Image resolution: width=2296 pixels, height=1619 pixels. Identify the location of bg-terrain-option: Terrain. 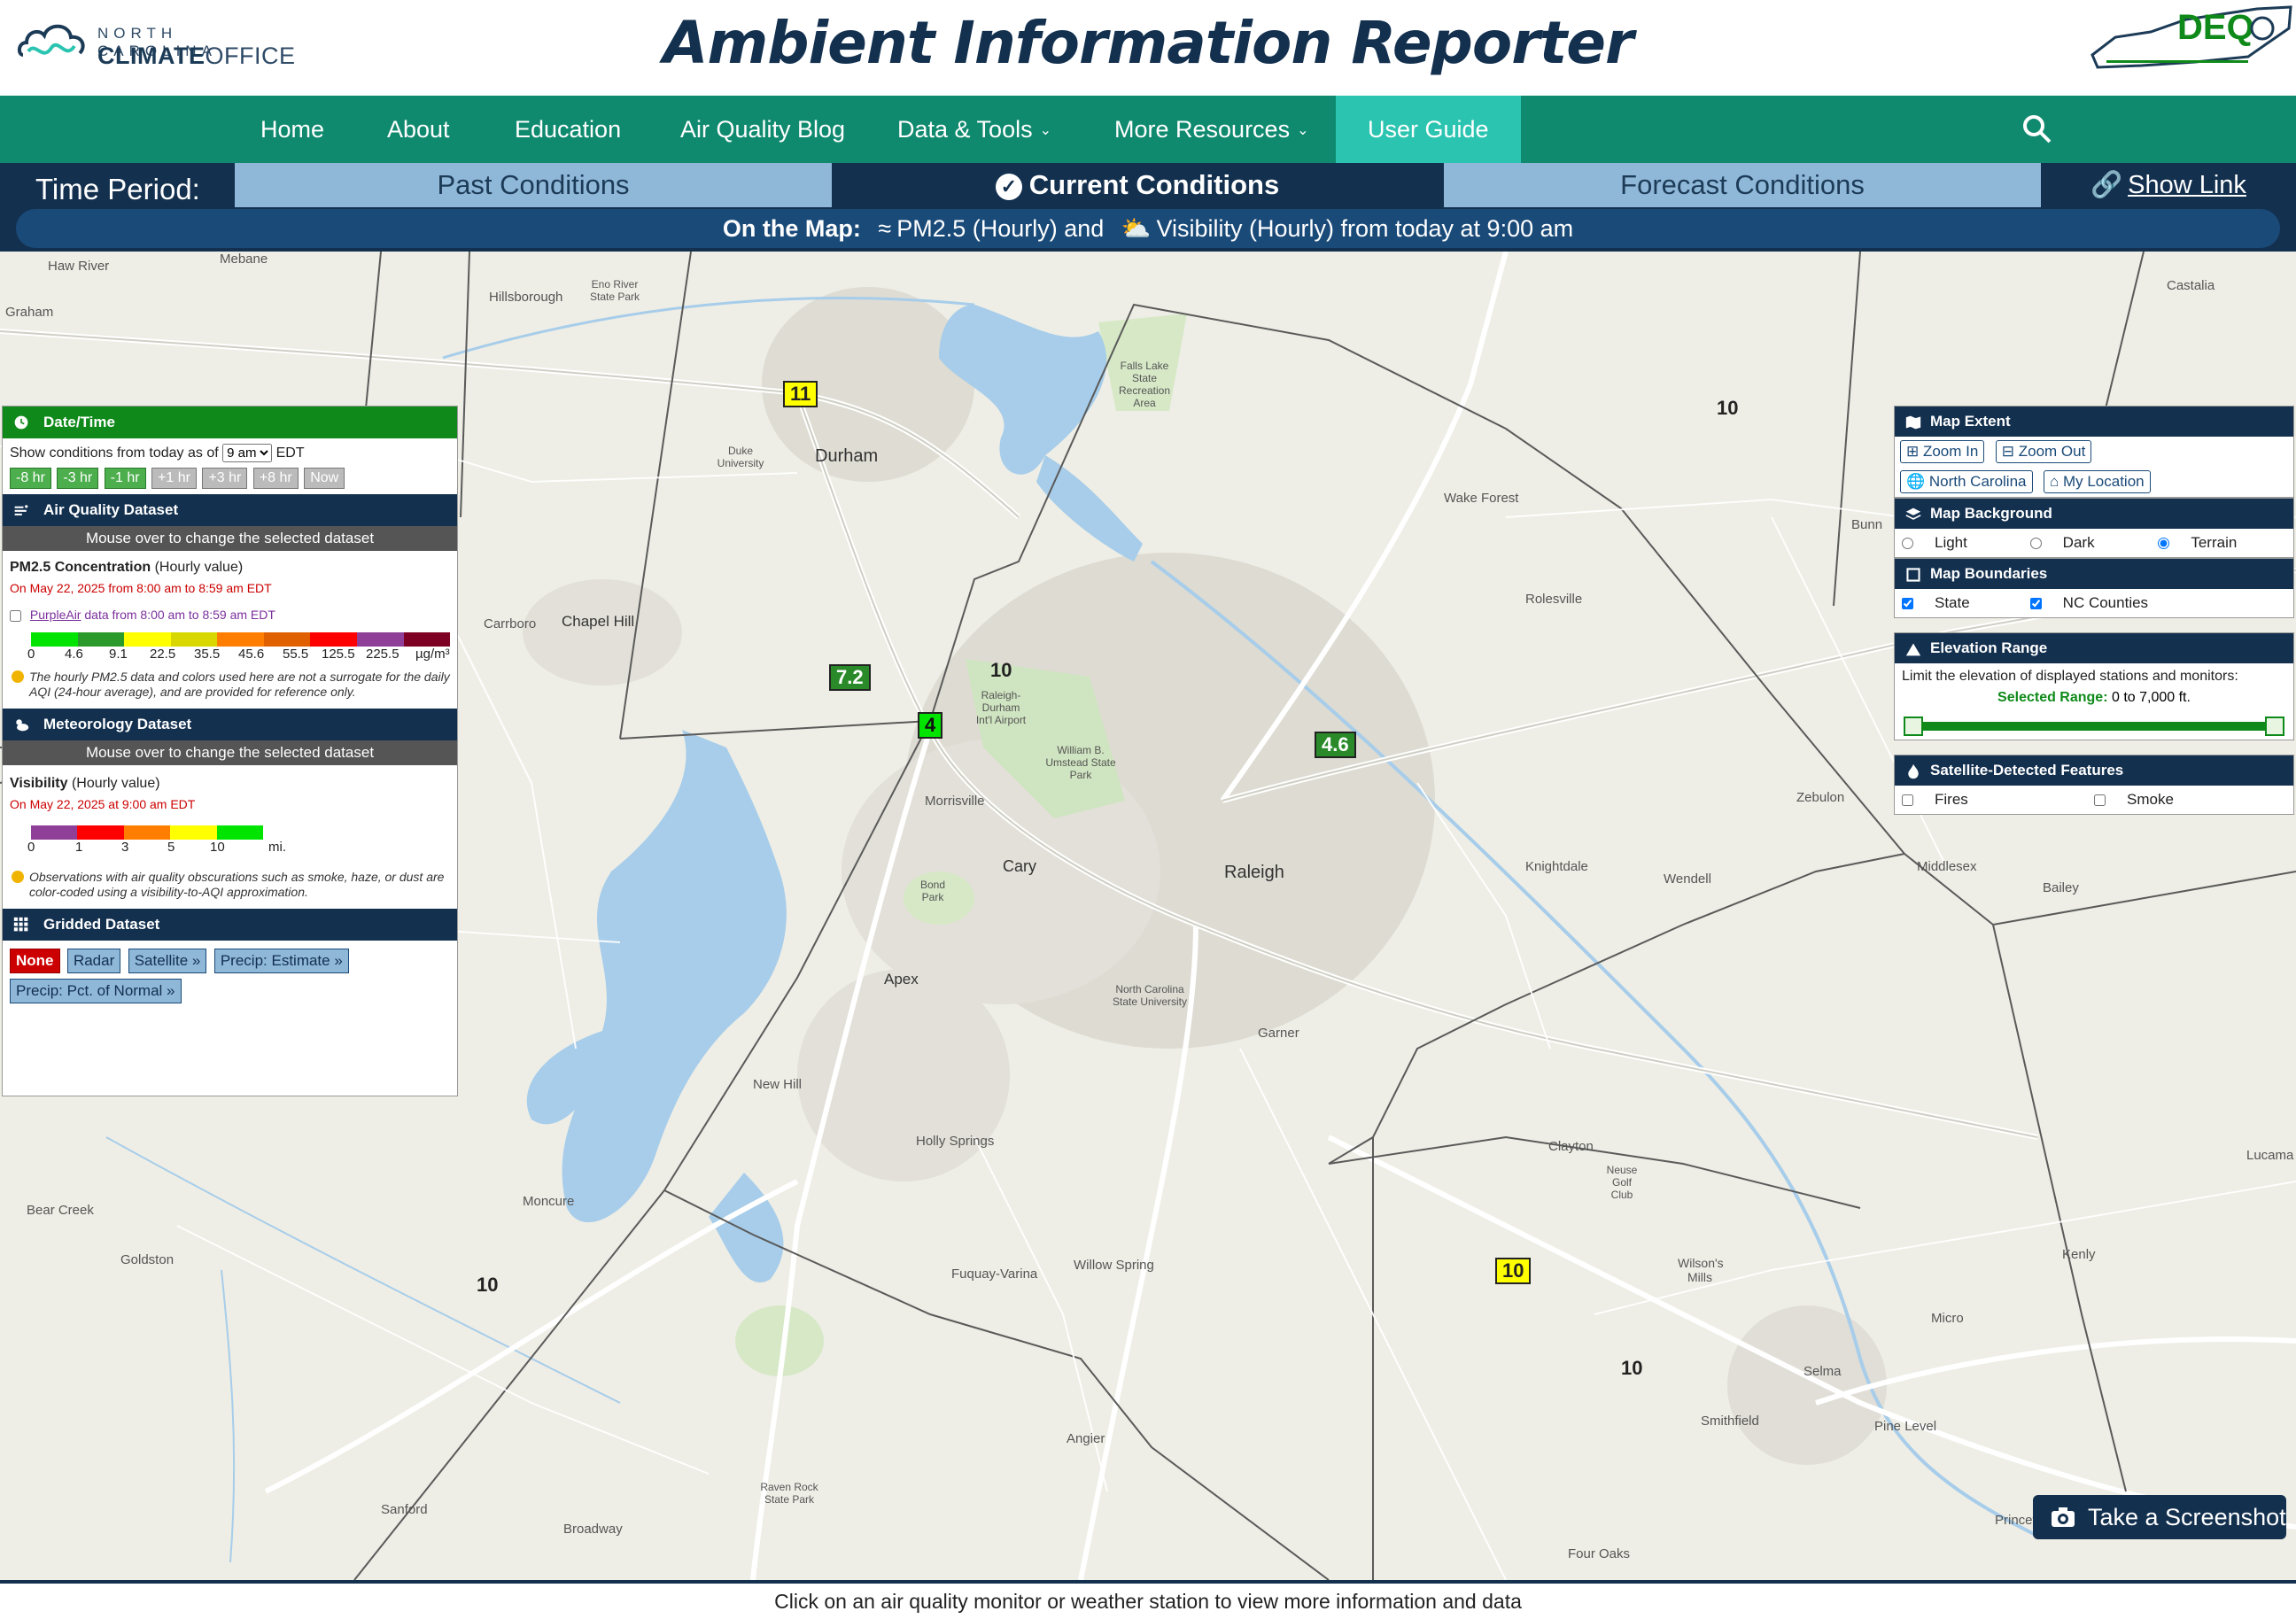
(2222, 543).